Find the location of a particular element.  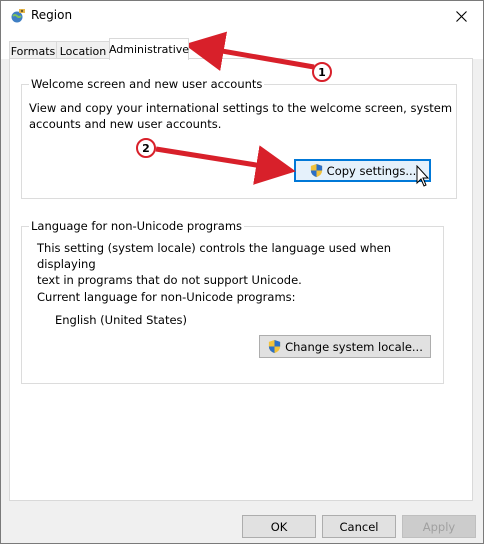

mouse-cursor-icon is located at coordinates (423, 176).